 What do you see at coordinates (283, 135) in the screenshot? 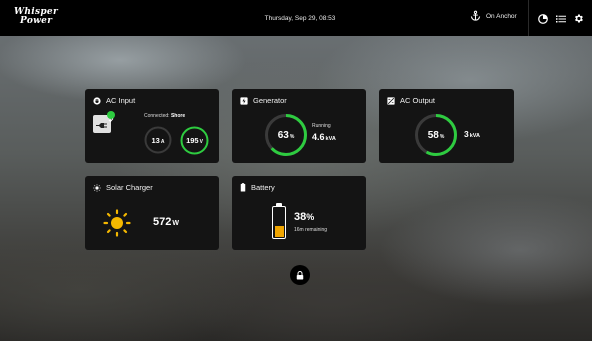
I see `generator-percent: 63` at bounding box center [283, 135].